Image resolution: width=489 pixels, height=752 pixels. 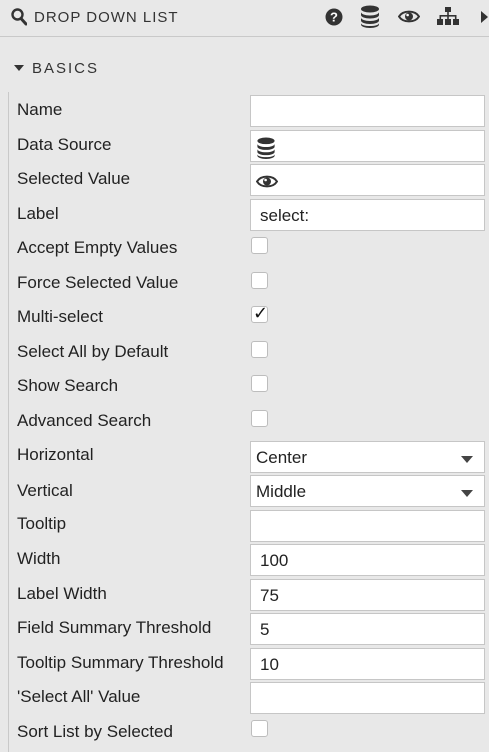 What do you see at coordinates (114, 627) in the screenshot?
I see `prop-label: Field Summary Threshold` at bounding box center [114, 627].